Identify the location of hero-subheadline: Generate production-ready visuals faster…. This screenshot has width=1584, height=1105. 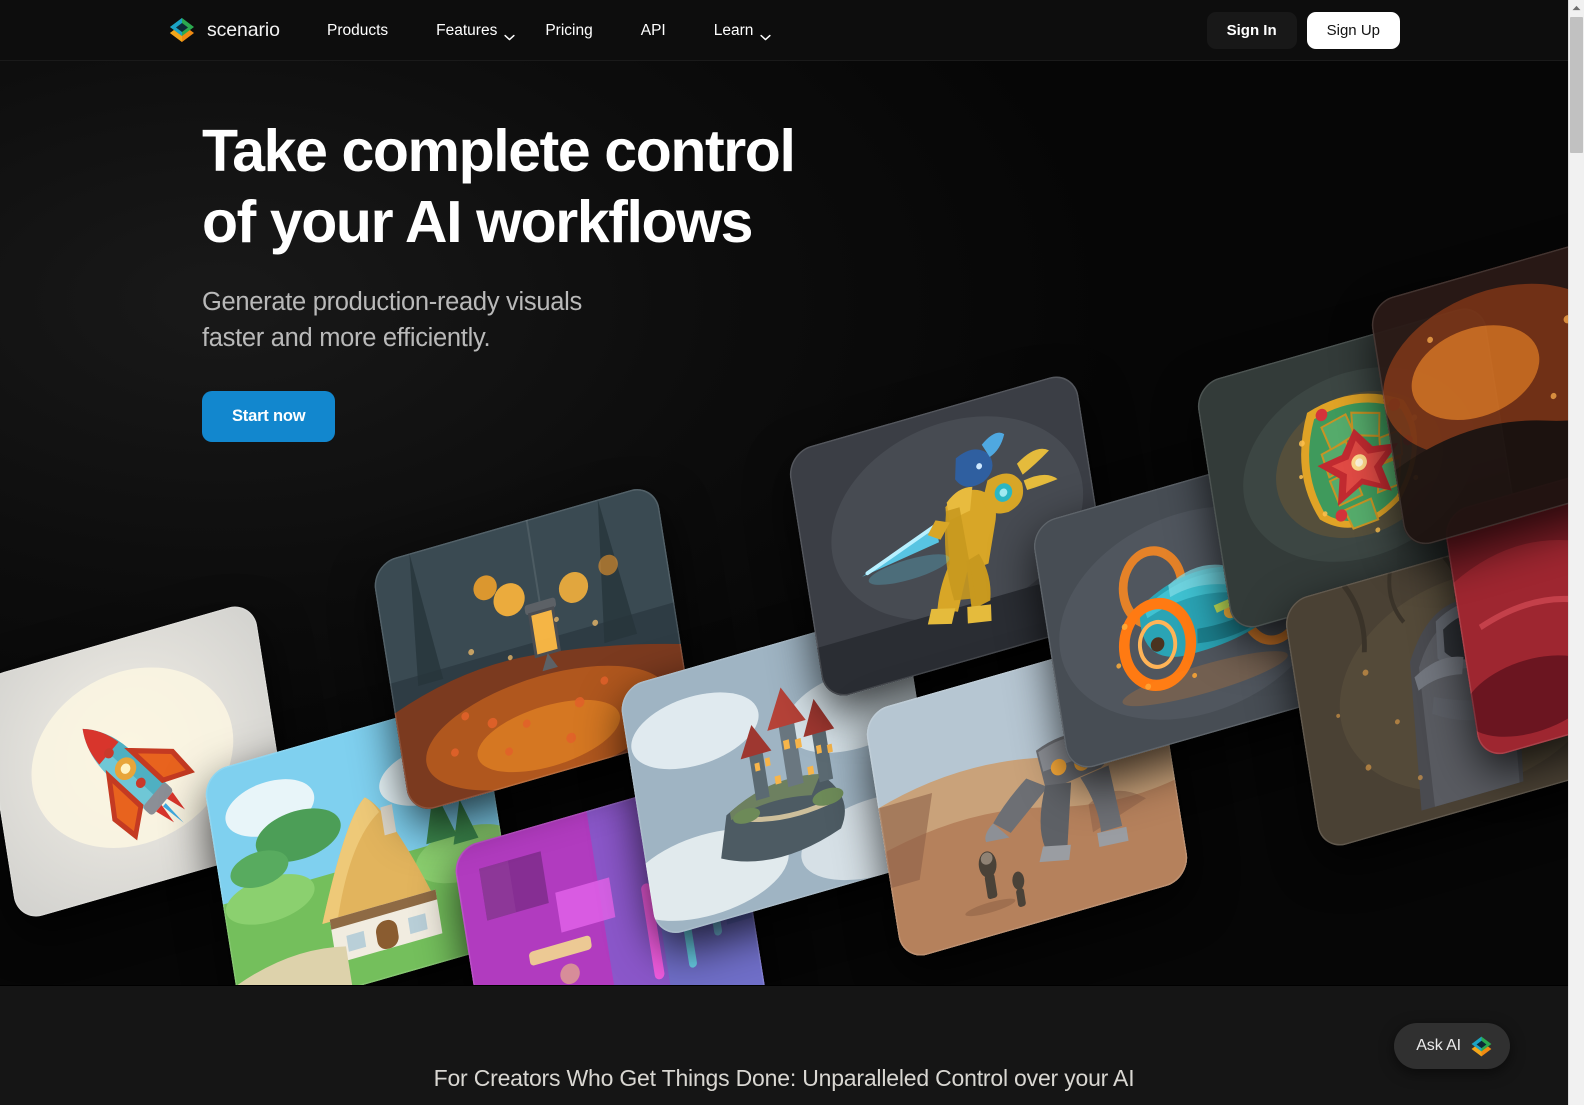
(392, 320).